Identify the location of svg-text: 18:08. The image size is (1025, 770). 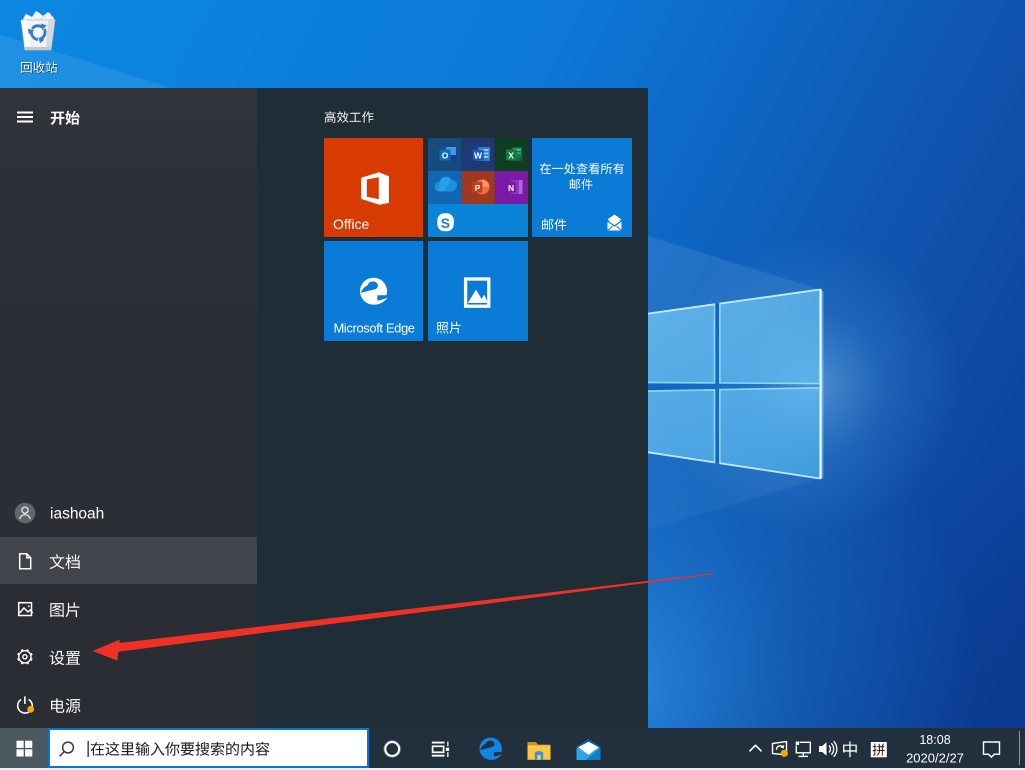
(934, 740).